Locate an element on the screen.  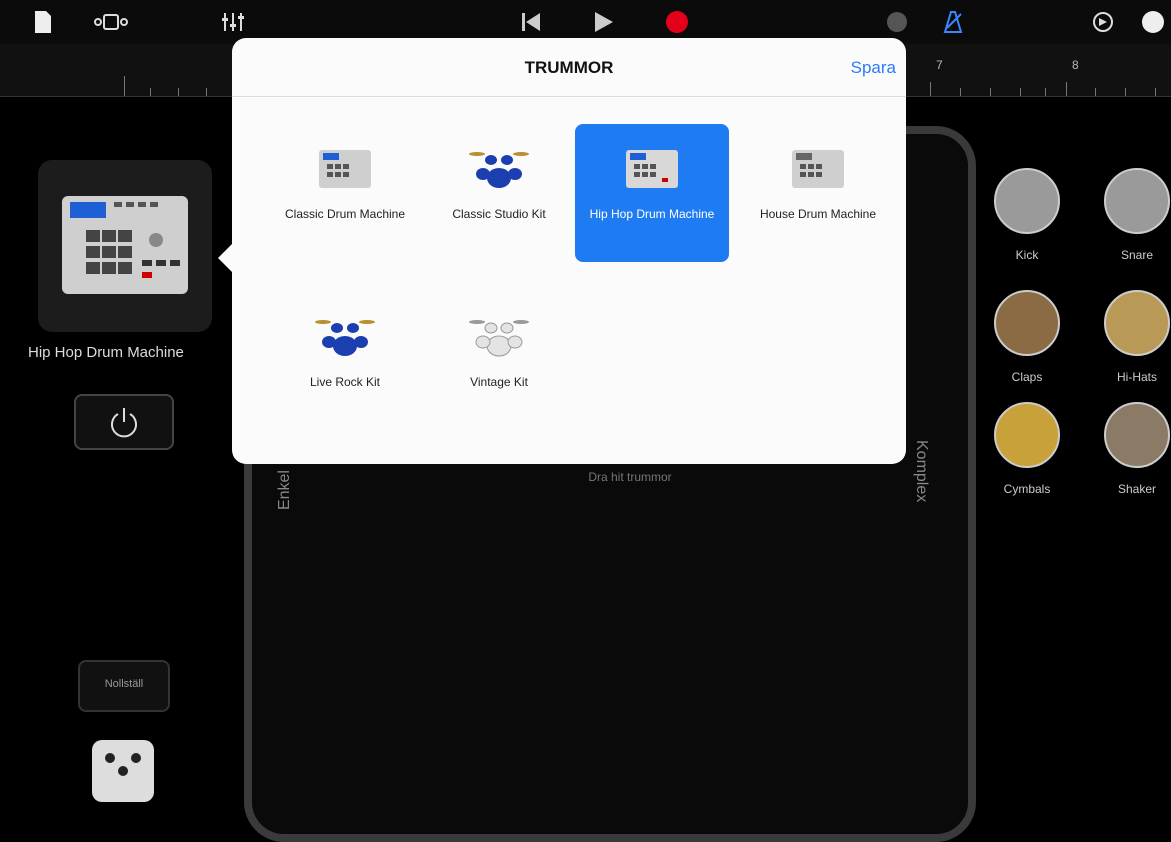
instrument-label: Kick is located at coordinates (1027, 255).